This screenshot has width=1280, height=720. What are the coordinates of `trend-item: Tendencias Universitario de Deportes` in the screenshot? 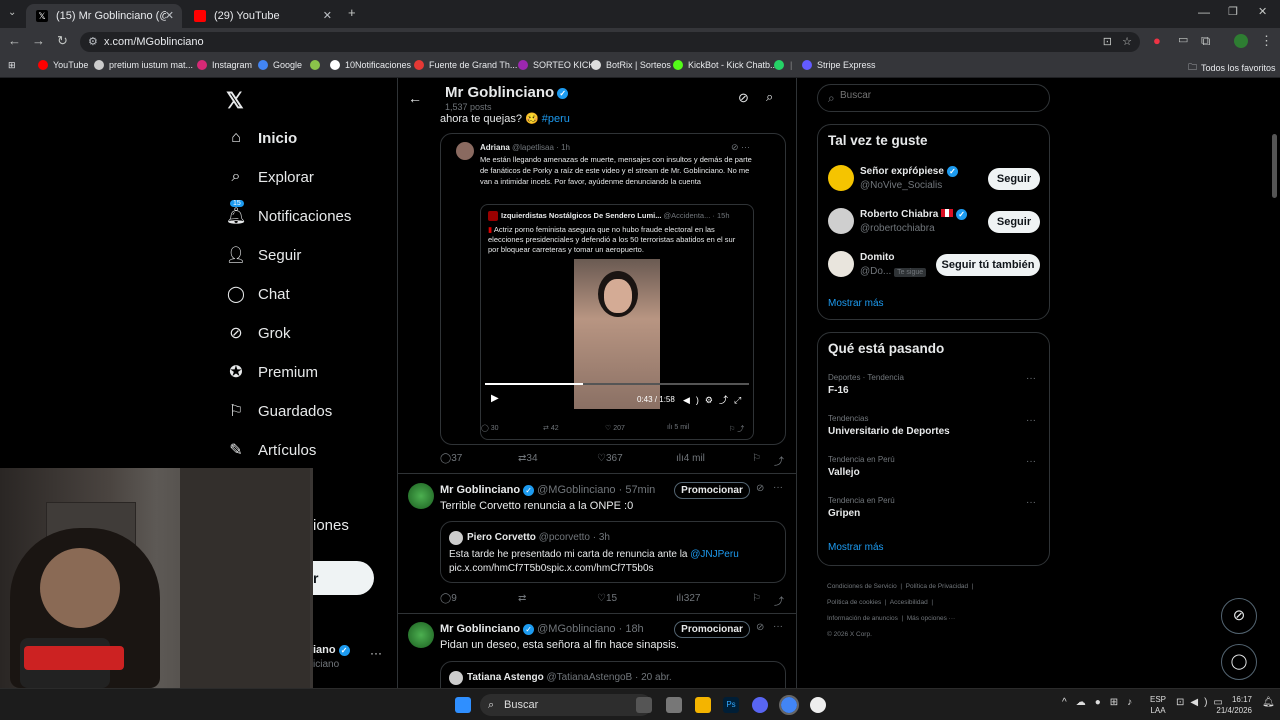 It's located at (889, 425).